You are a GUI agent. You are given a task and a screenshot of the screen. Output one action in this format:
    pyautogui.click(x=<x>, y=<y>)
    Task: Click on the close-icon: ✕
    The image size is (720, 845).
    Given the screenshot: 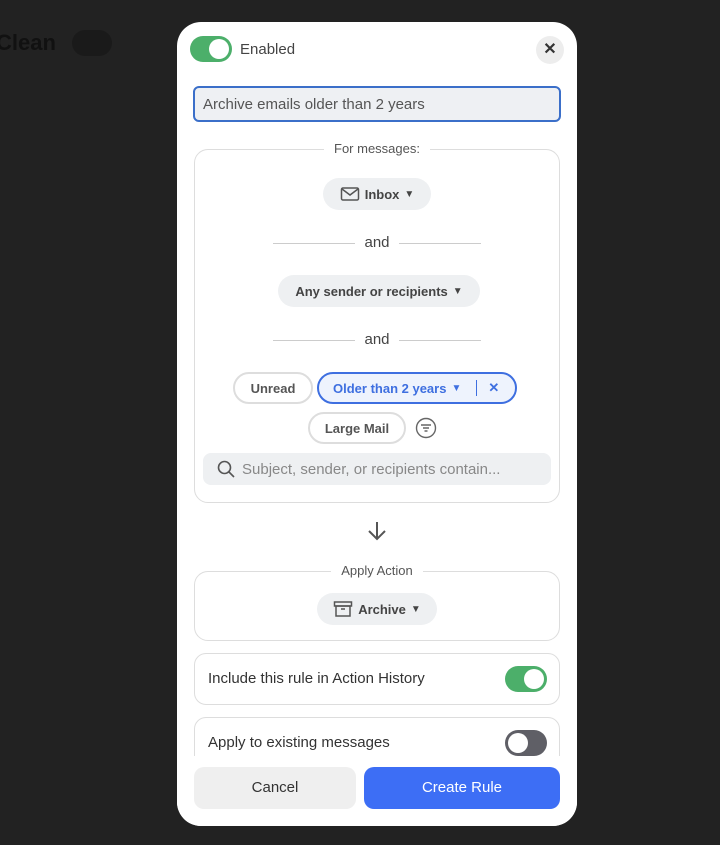 What is the action you would take?
    pyautogui.click(x=550, y=49)
    